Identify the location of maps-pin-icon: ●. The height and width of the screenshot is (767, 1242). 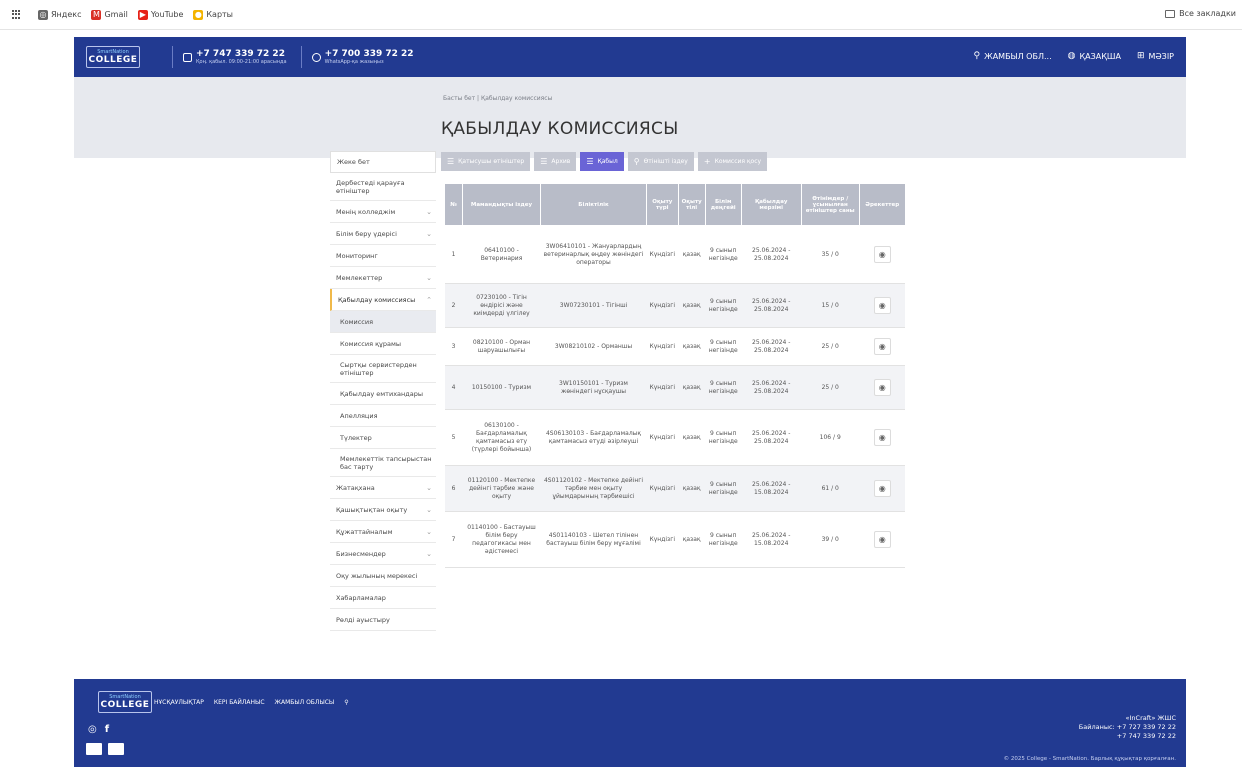
(198, 14).